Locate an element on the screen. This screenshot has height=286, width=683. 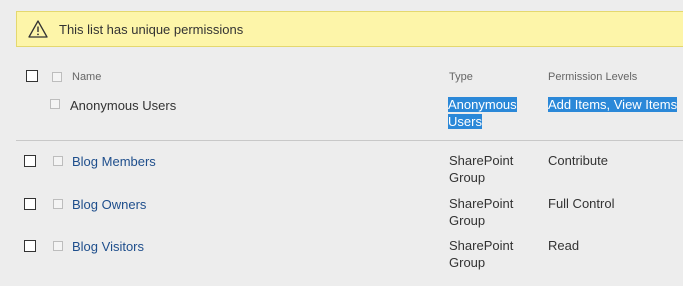
banner-message: This list has unique permissions is located at coordinates (151, 29).